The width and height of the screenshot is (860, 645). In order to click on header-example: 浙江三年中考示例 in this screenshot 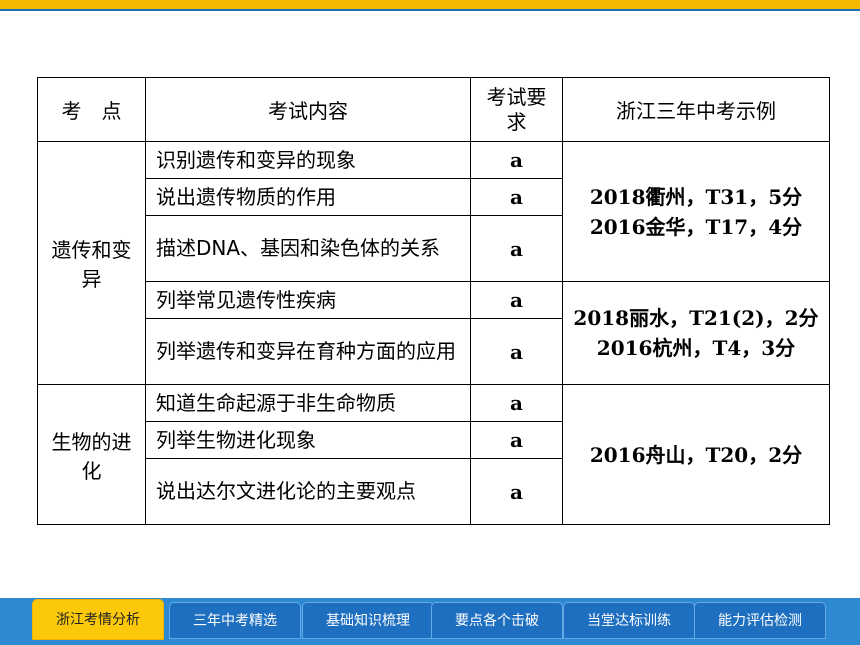, I will do `click(696, 109)`.